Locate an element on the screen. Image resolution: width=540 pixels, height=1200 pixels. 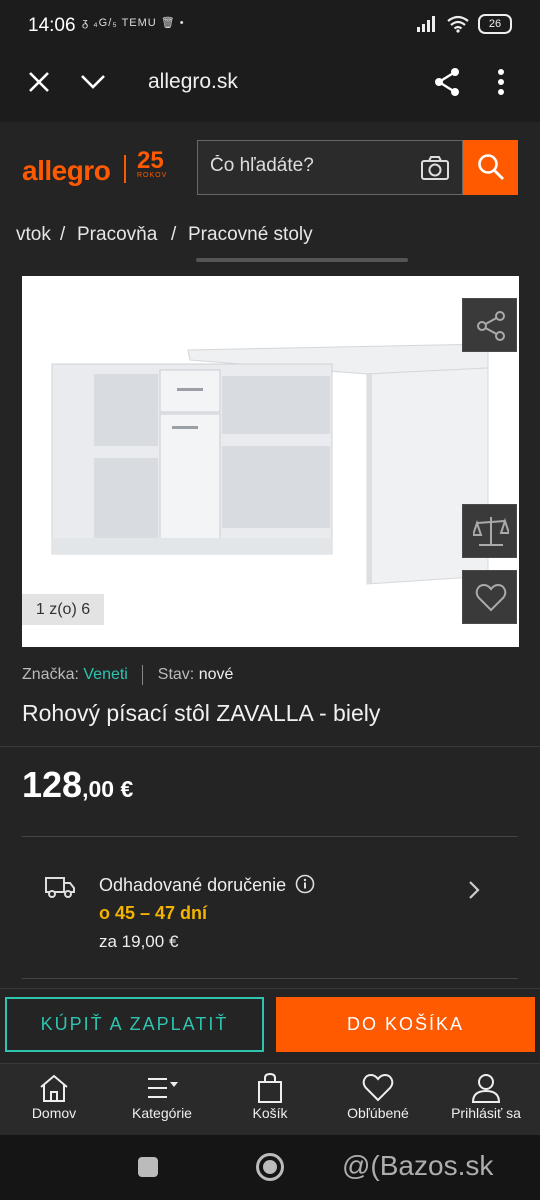
truck-icon is located at coordinates (60, 887).